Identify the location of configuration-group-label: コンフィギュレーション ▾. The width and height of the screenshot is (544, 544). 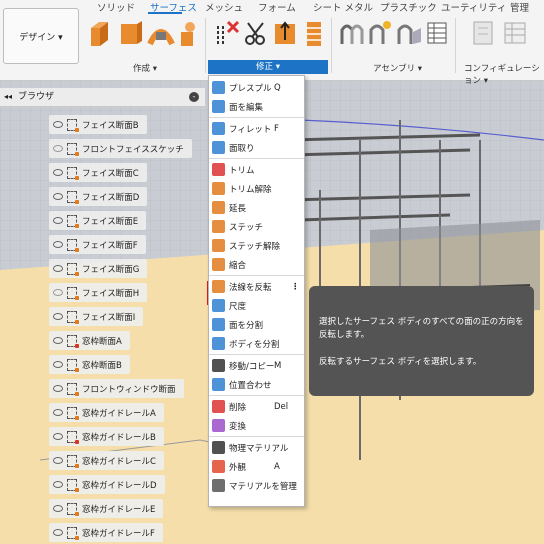
(504, 74).